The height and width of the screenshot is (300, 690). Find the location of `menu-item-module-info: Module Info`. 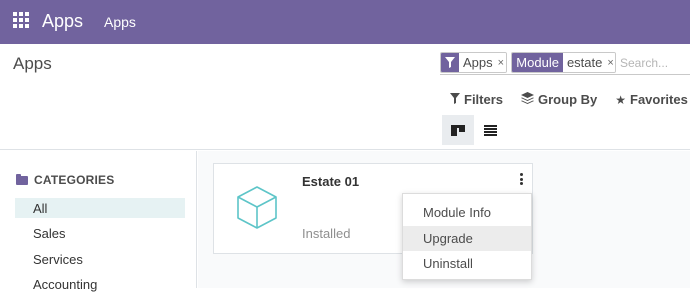

menu-item-module-info: Module Info is located at coordinates (467, 213).